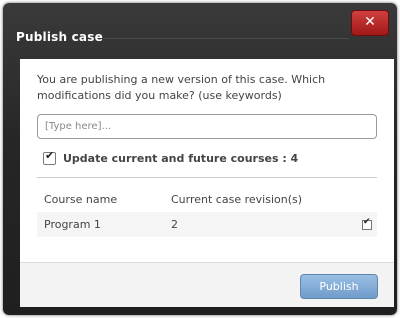  I want to click on table-header: Course name Current case revision(s), so click(207, 199).